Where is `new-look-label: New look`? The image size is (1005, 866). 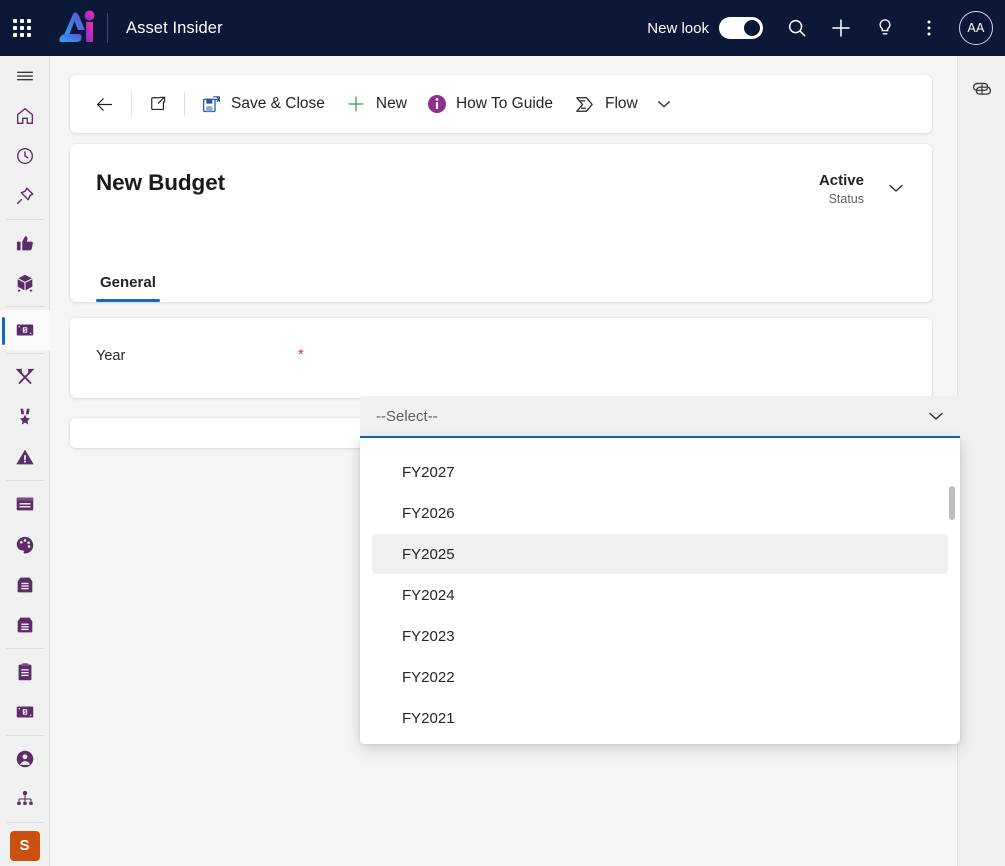 new-look-label: New look is located at coordinates (678, 28).